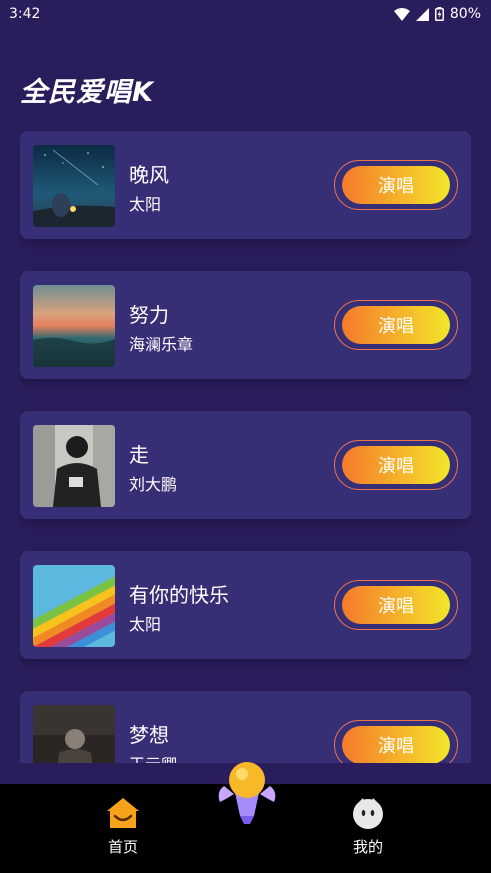 The width and height of the screenshot is (491, 873). What do you see at coordinates (87, 92) in the screenshot?
I see `app-title: 全民爱唱K` at bounding box center [87, 92].